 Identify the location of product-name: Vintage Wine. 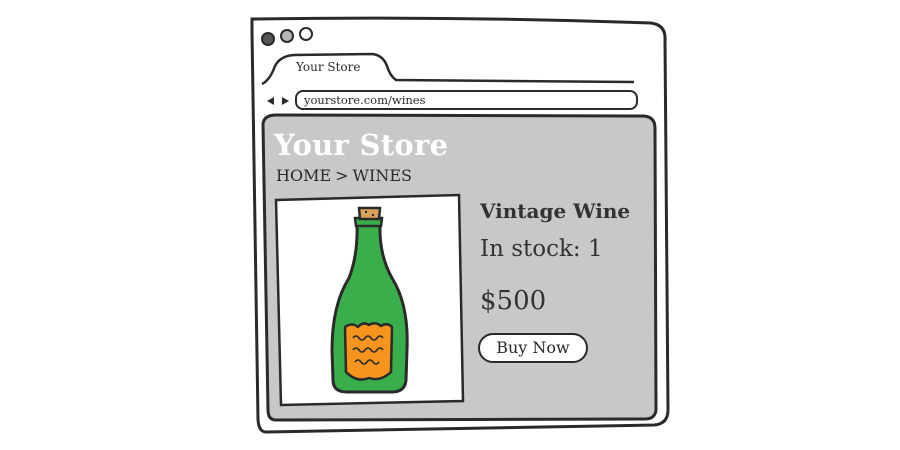
(555, 211).